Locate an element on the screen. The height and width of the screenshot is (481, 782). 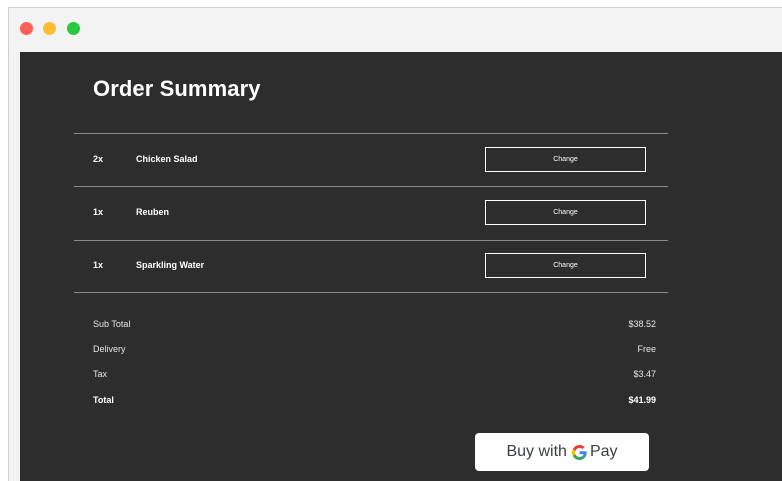
gpay-prefix: Buy with is located at coordinates (536, 451).